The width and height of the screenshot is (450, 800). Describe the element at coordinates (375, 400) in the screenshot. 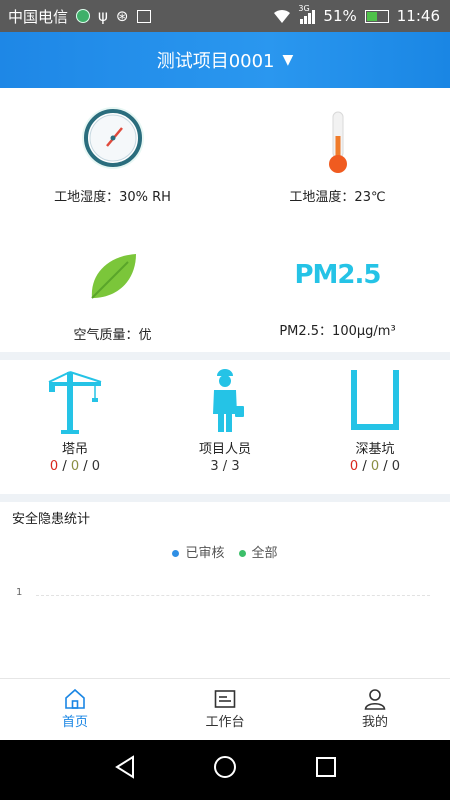

I see `deep-pit-icon` at that location.